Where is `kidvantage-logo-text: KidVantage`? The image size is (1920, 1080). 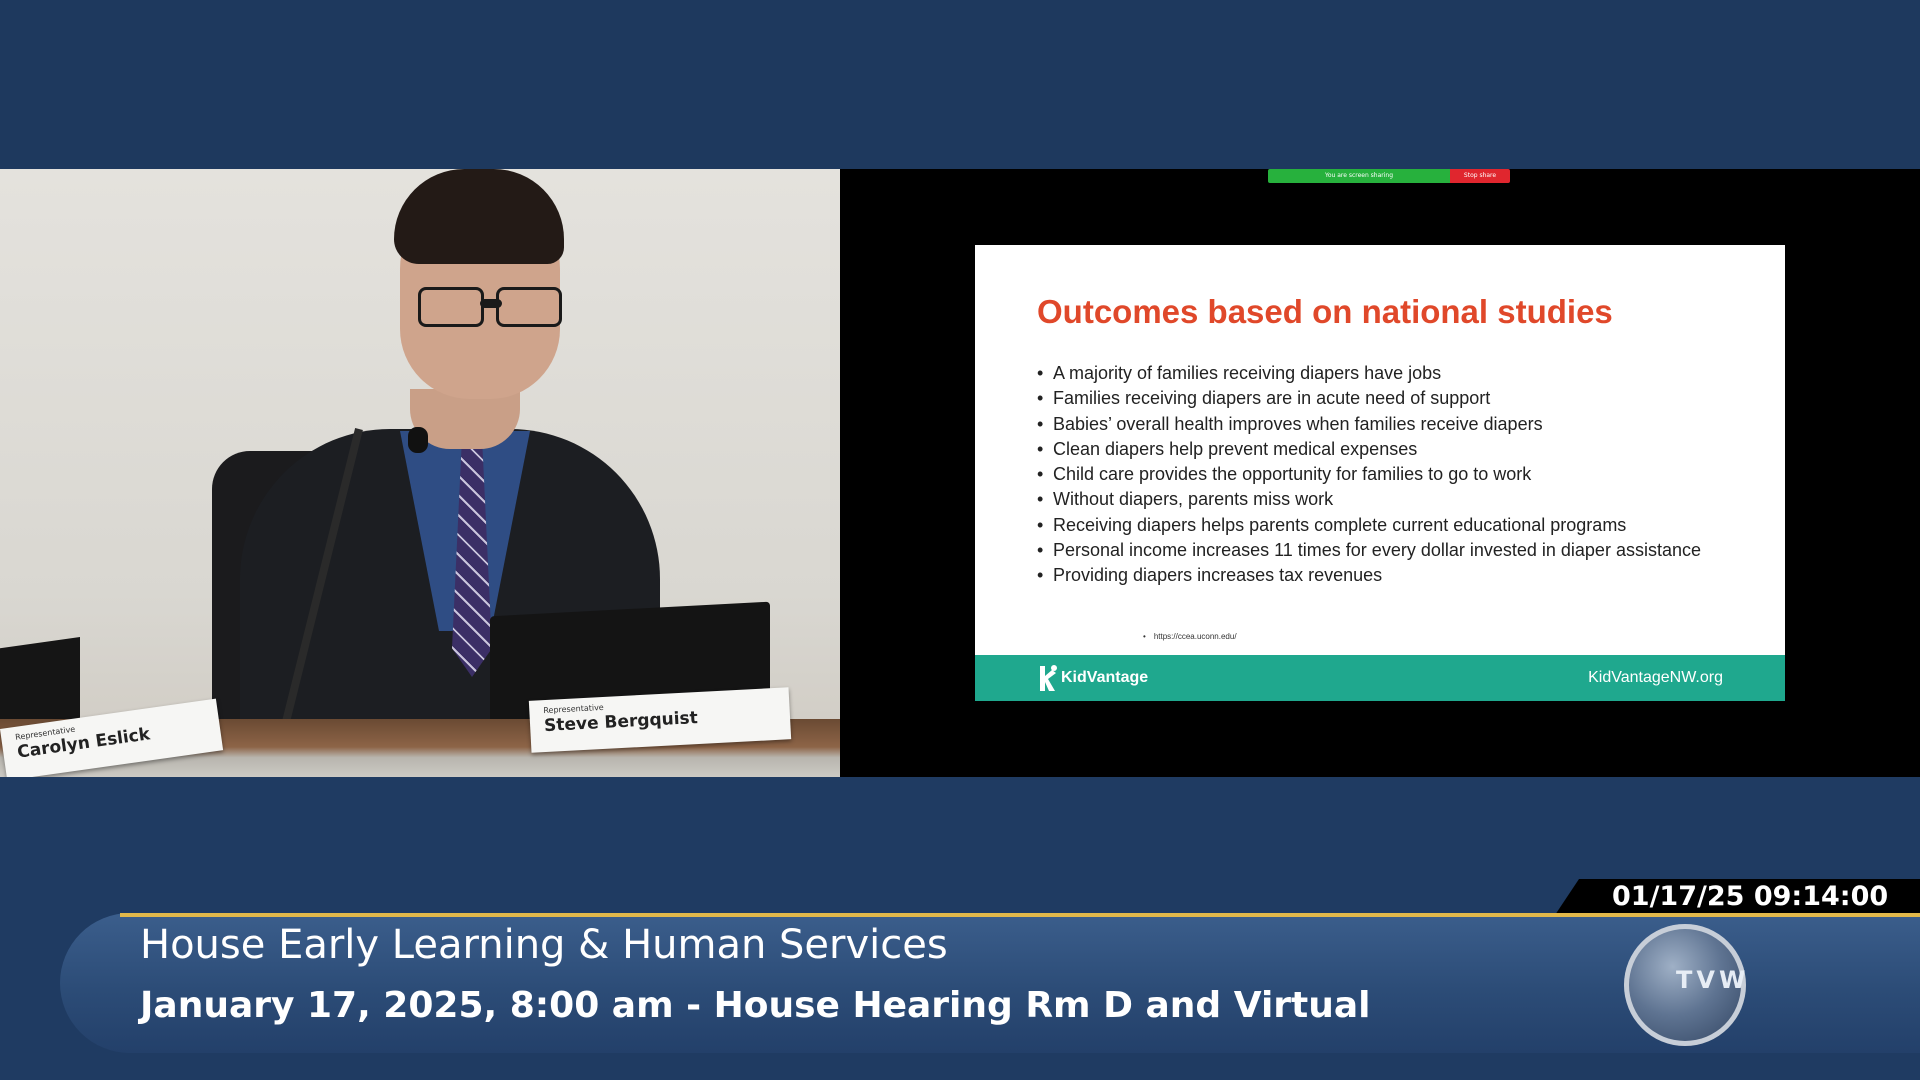
kidvantage-logo-text: KidVantage is located at coordinates (1105, 677).